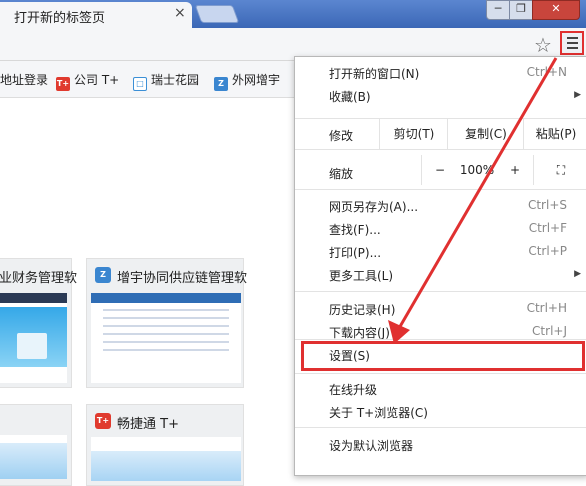 This screenshot has height=486, width=586. I want to click on menu-new-window: 打开新的窗口(N), so click(374, 73).